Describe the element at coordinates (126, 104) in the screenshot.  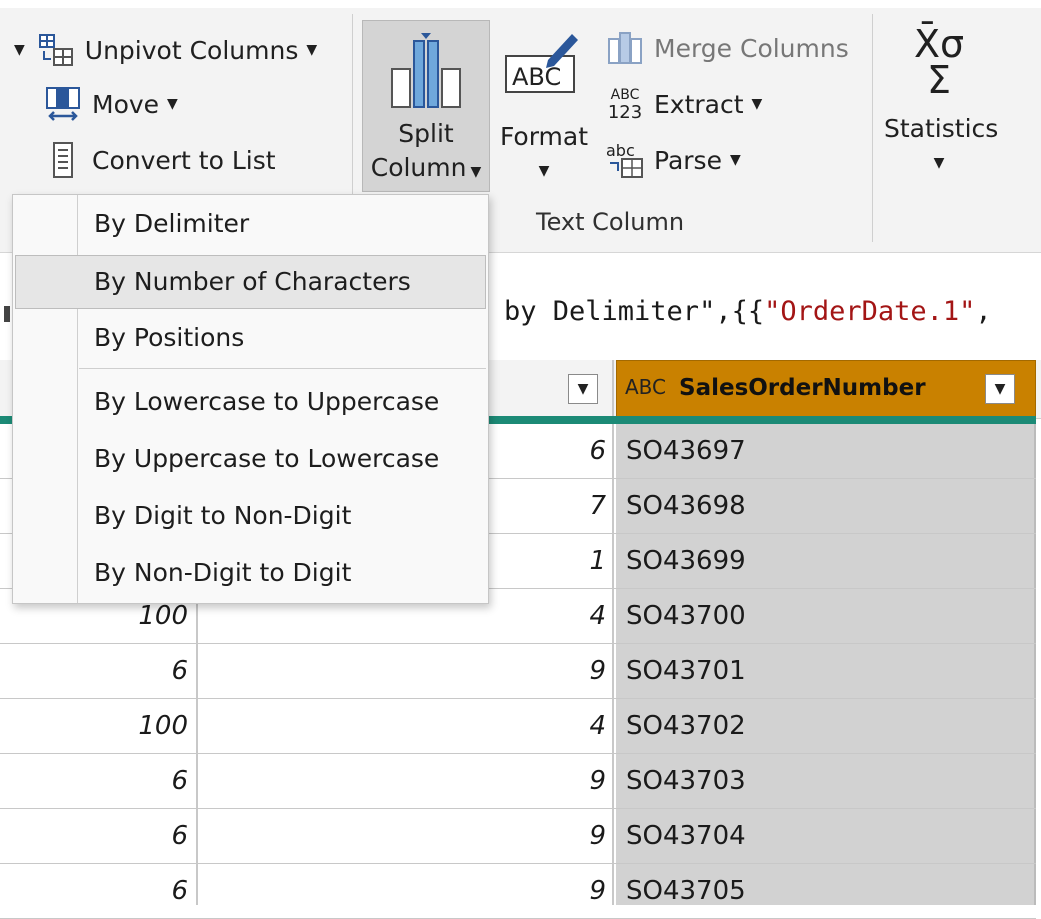
I see `move-label: Move` at that location.